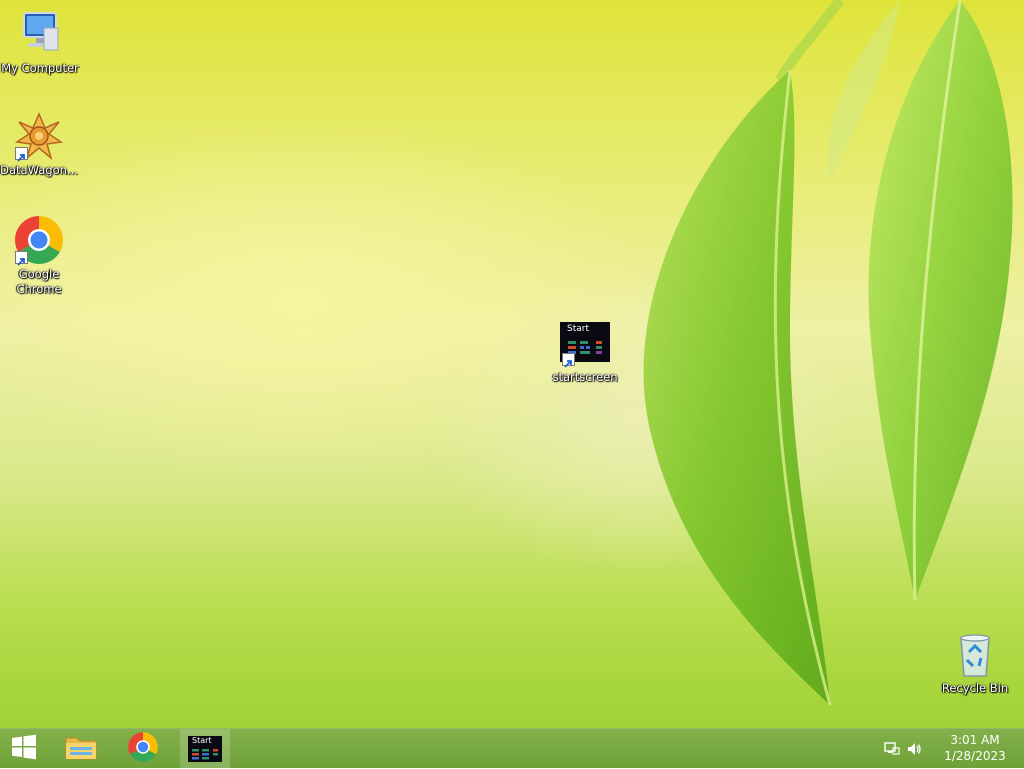 This screenshot has height=769, width=1024. What do you see at coordinates (975, 756) in the screenshot?
I see `clock-date: 1/28/2023` at bounding box center [975, 756].